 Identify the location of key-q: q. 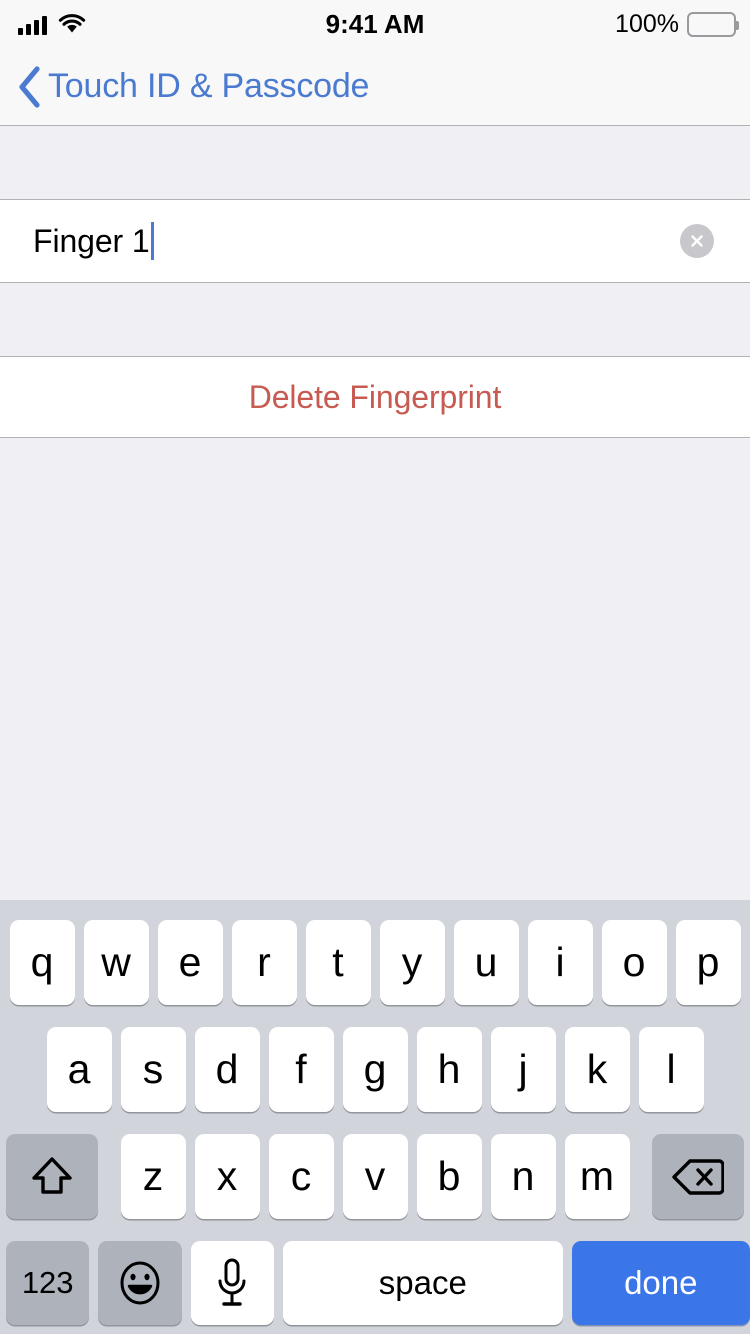
(42, 962).